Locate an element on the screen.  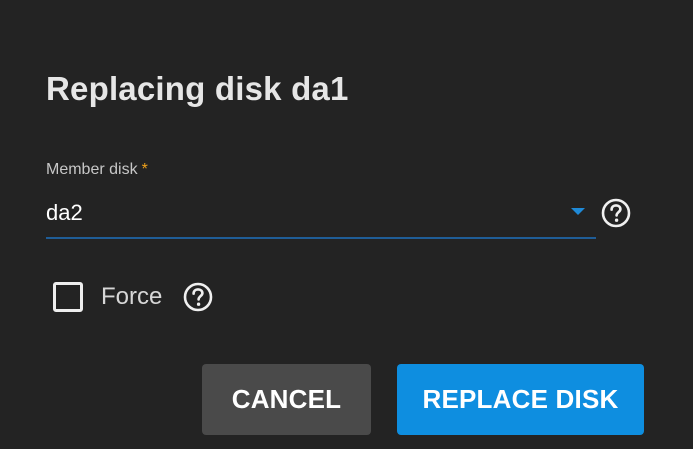
force-checkbox is located at coordinates (68, 297).